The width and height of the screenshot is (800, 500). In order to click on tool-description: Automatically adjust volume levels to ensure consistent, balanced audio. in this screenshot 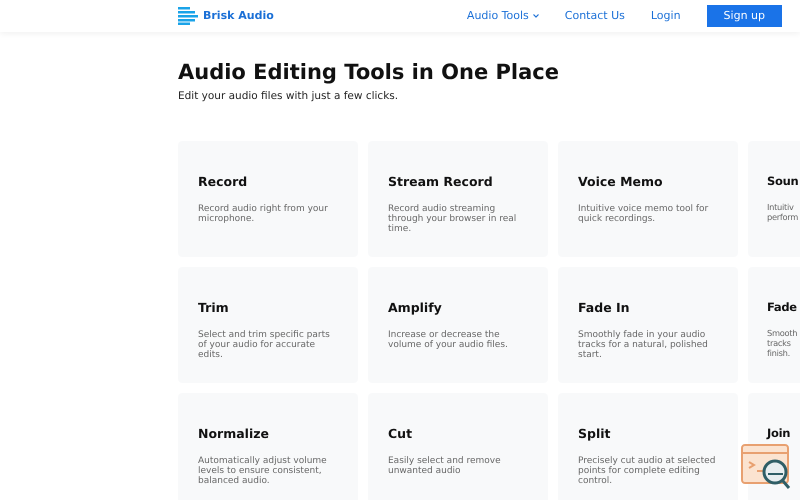, I will do `click(263, 471)`.